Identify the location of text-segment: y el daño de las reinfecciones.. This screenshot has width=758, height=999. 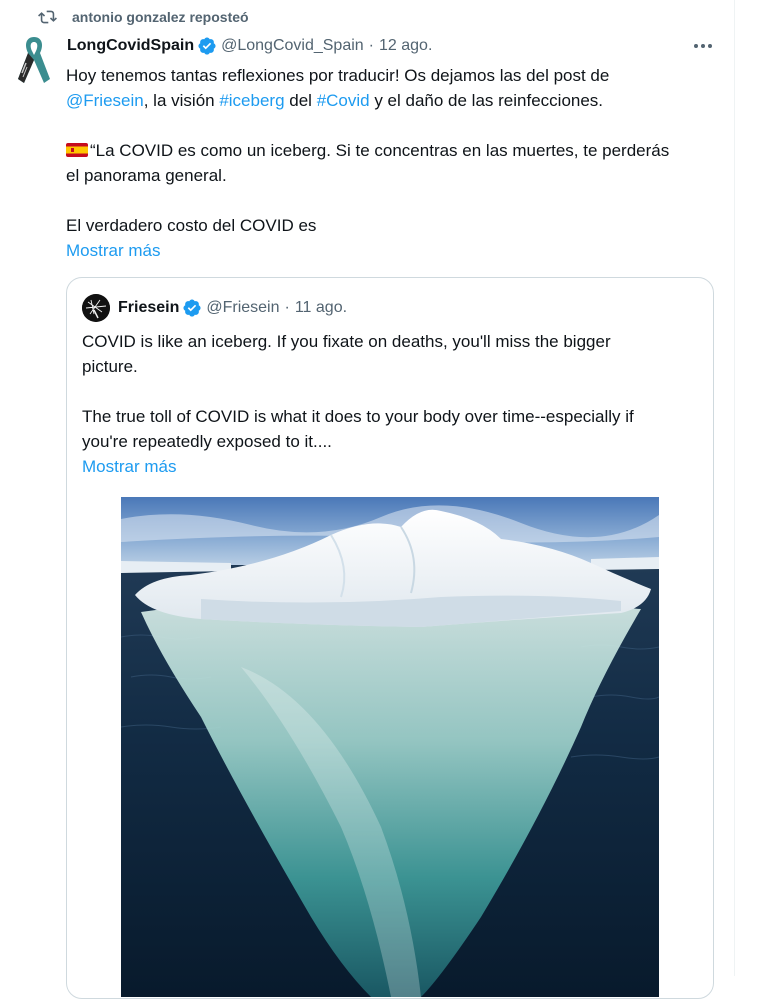
(486, 100).